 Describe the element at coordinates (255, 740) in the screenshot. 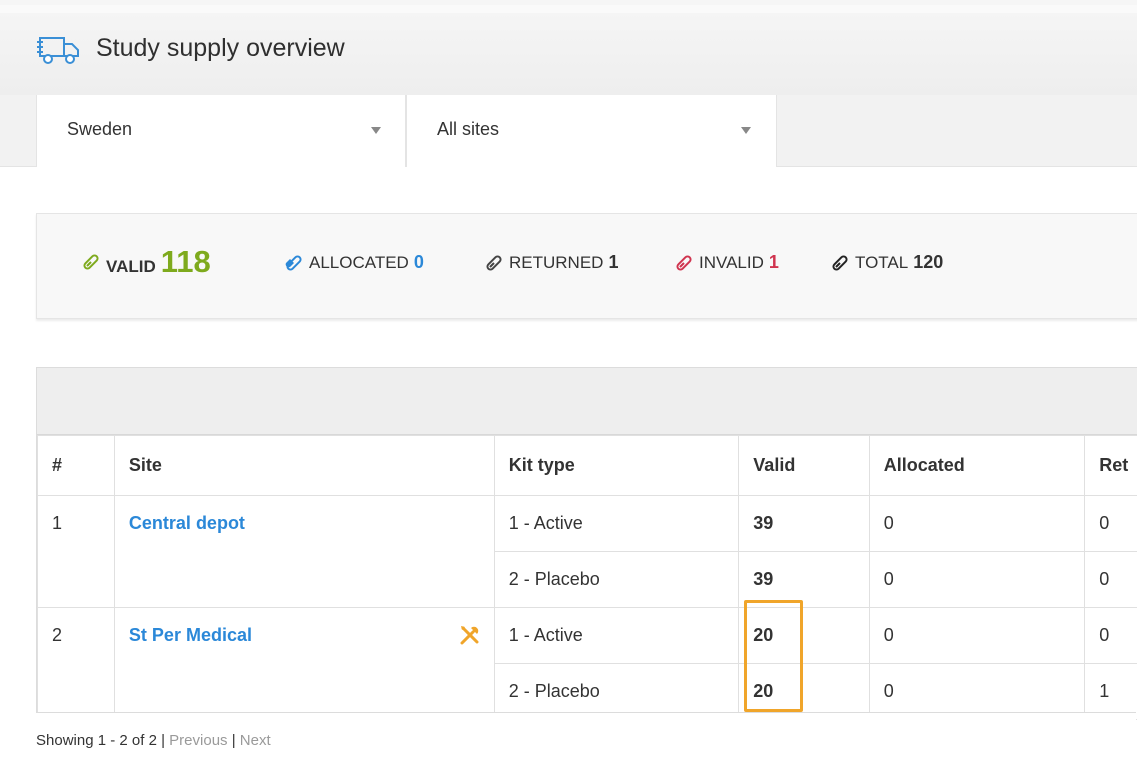

I see `next-page-link: Next` at that location.